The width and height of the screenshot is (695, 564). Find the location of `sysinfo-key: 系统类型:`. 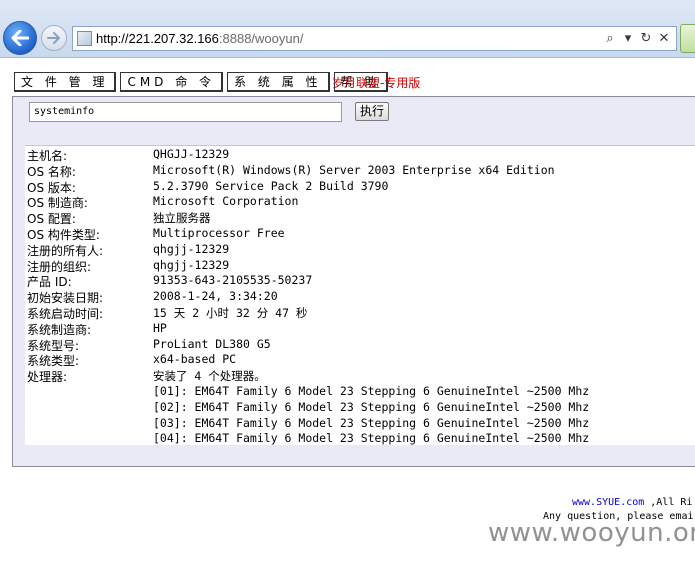

sysinfo-key: 系统类型: is located at coordinates (53, 361).